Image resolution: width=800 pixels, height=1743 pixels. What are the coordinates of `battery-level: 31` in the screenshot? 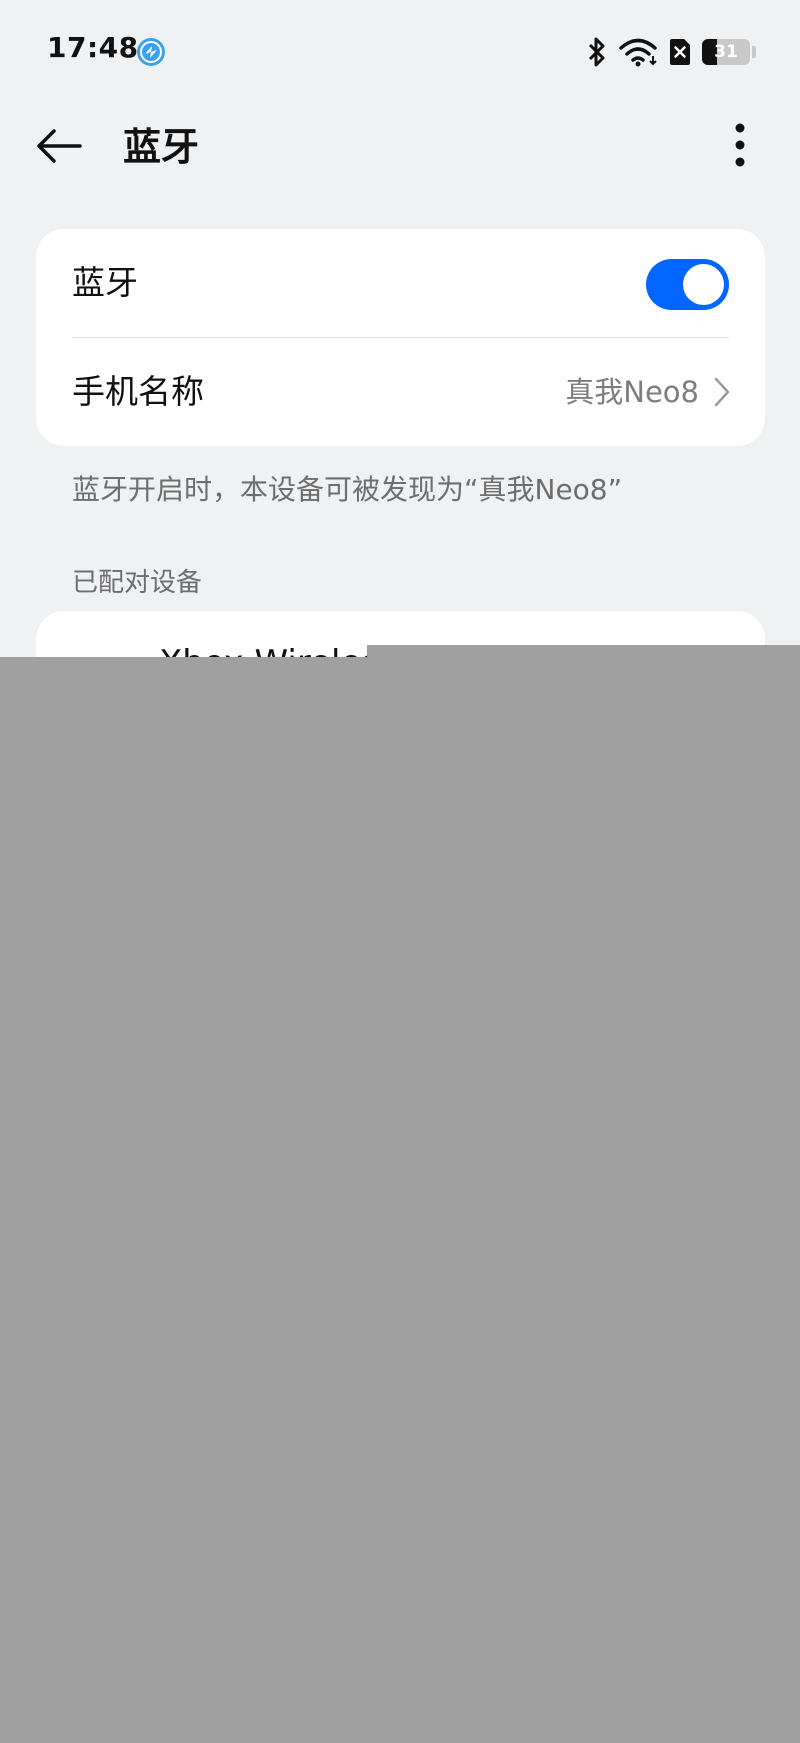 It's located at (726, 52).